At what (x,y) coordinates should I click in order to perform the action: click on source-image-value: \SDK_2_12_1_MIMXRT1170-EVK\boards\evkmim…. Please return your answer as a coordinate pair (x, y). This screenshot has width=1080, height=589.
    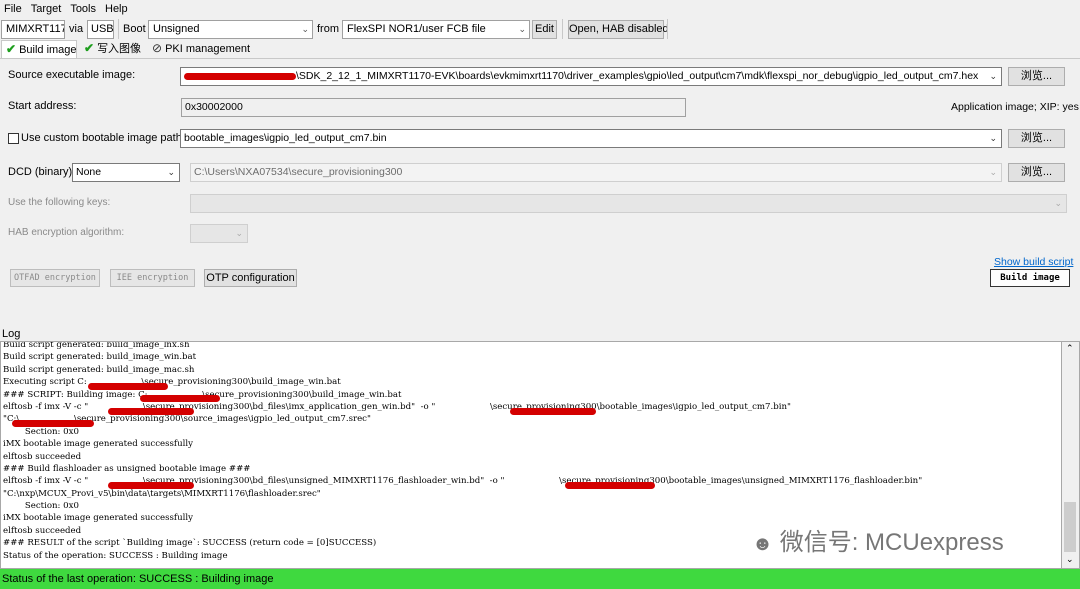
    Looking at the image, I should click on (637, 76).